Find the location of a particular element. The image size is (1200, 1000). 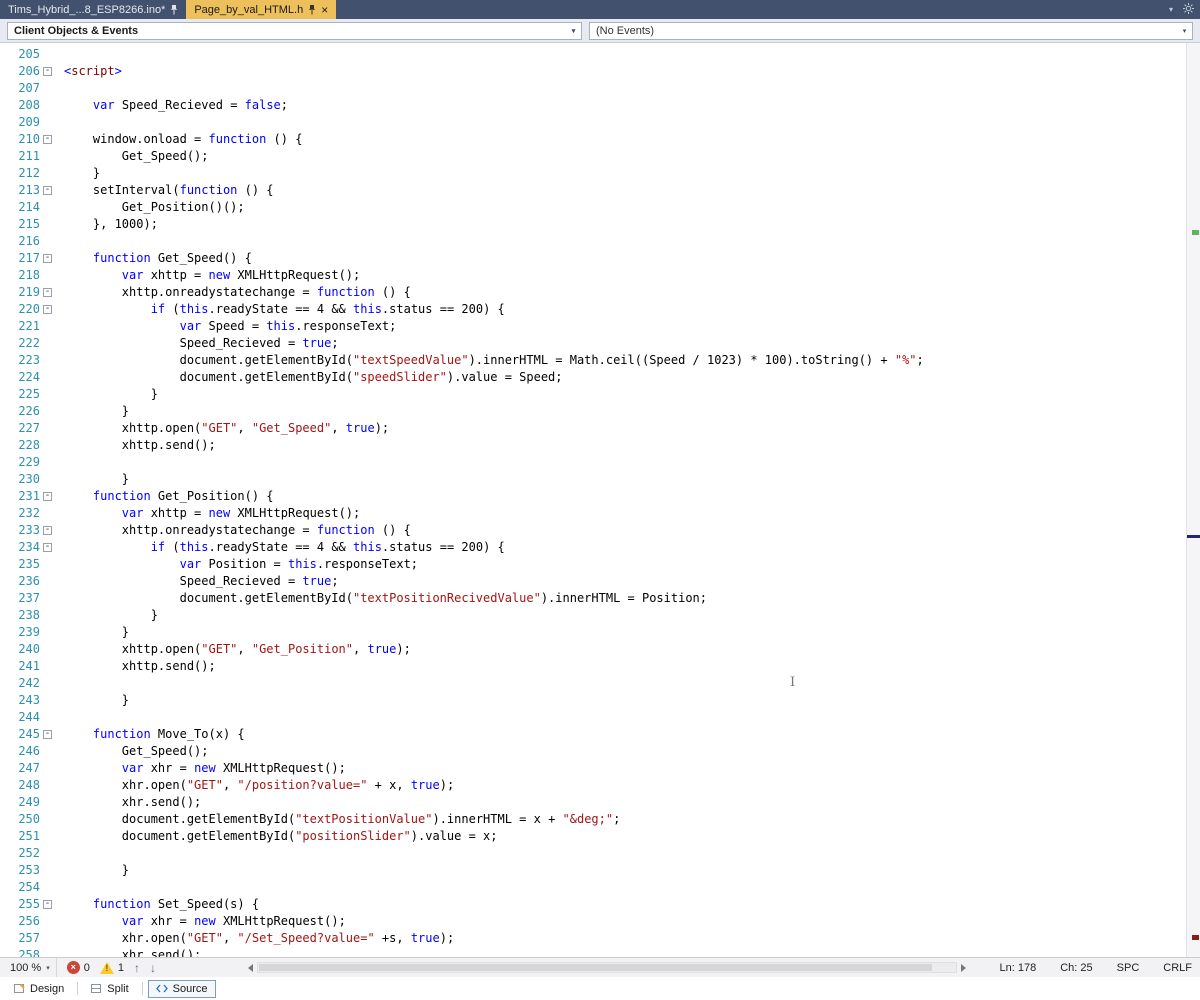

warning-counter: 1 is located at coordinates (111, 967).